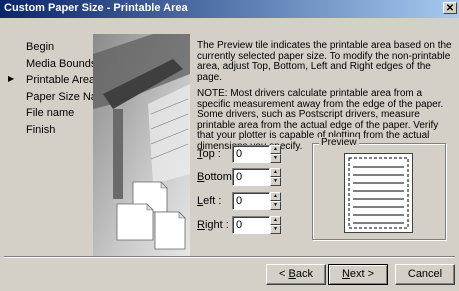 The image size is (459, 291). I want to click on left-spinner: ▲ ▼, so click(275, 201).